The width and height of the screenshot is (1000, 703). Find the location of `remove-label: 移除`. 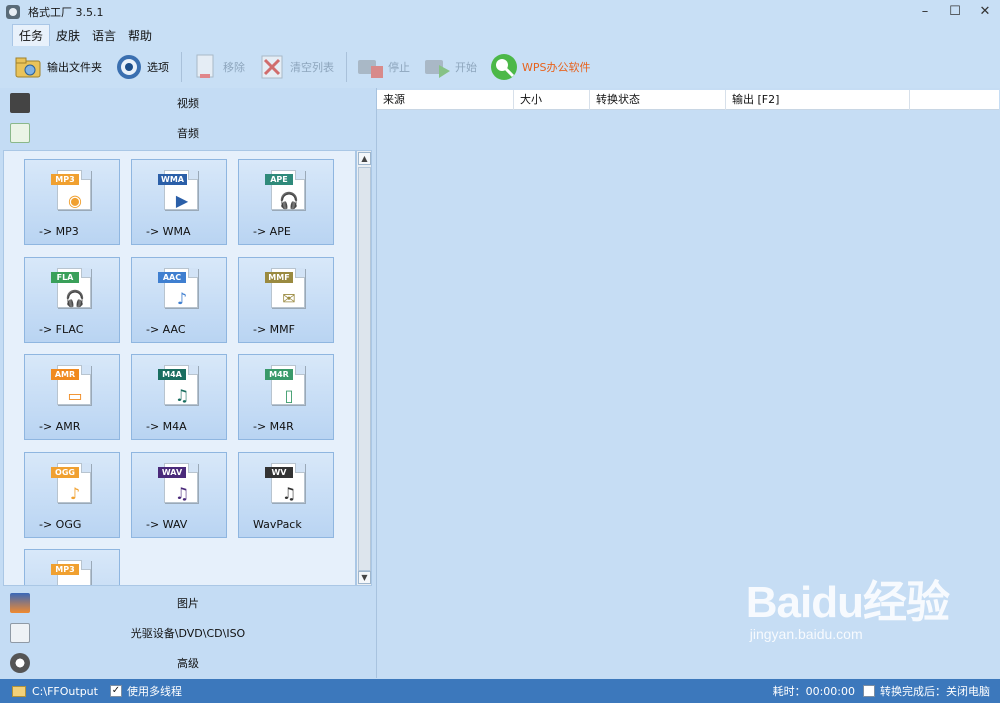

remove-label: 移除 is located at coordinates (234, 67).